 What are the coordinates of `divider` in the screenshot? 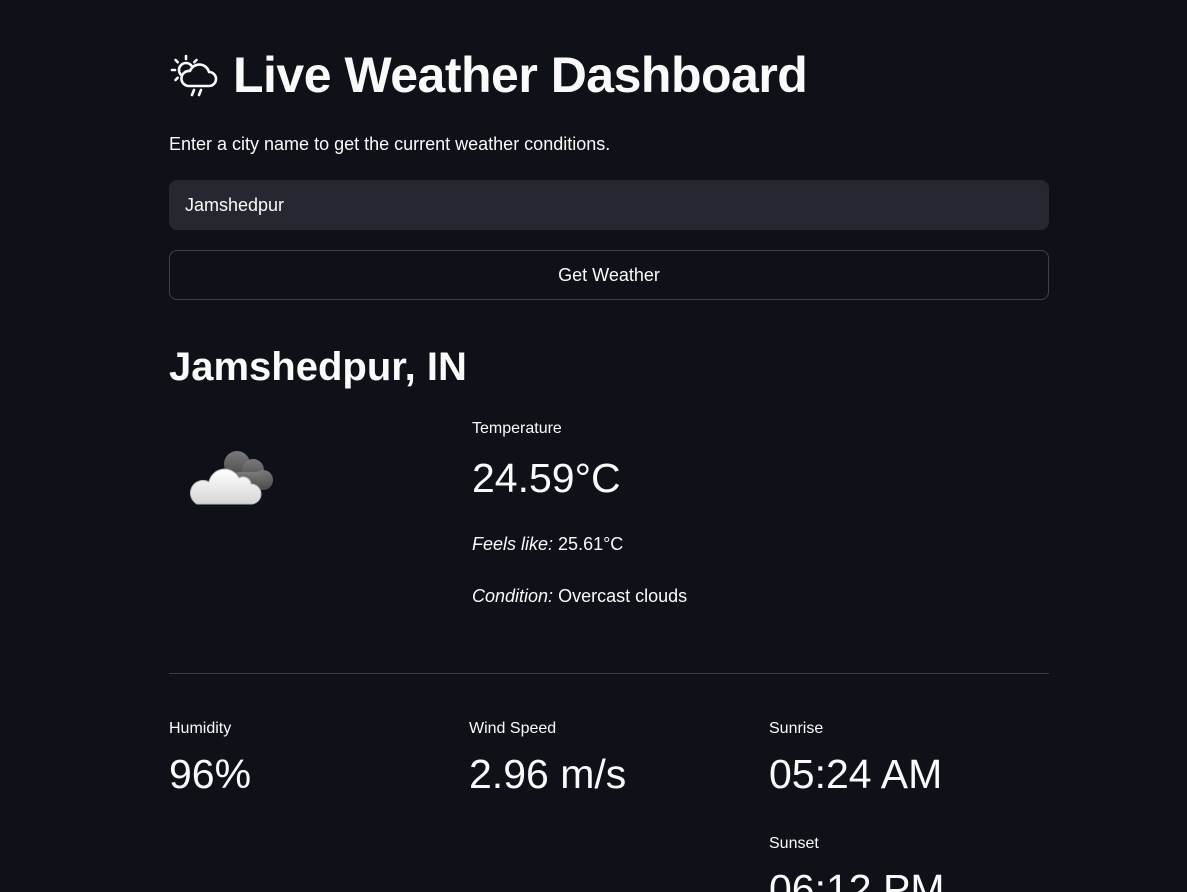 It's located at (609, 673).